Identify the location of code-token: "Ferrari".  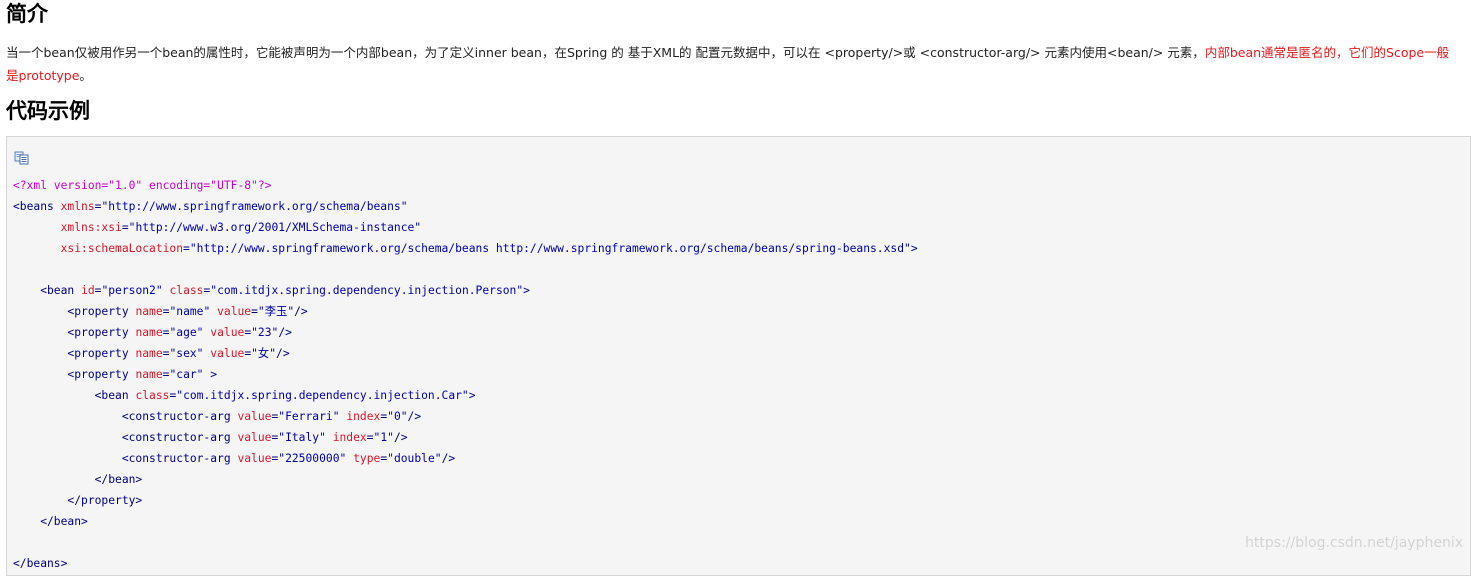
(309, 416).